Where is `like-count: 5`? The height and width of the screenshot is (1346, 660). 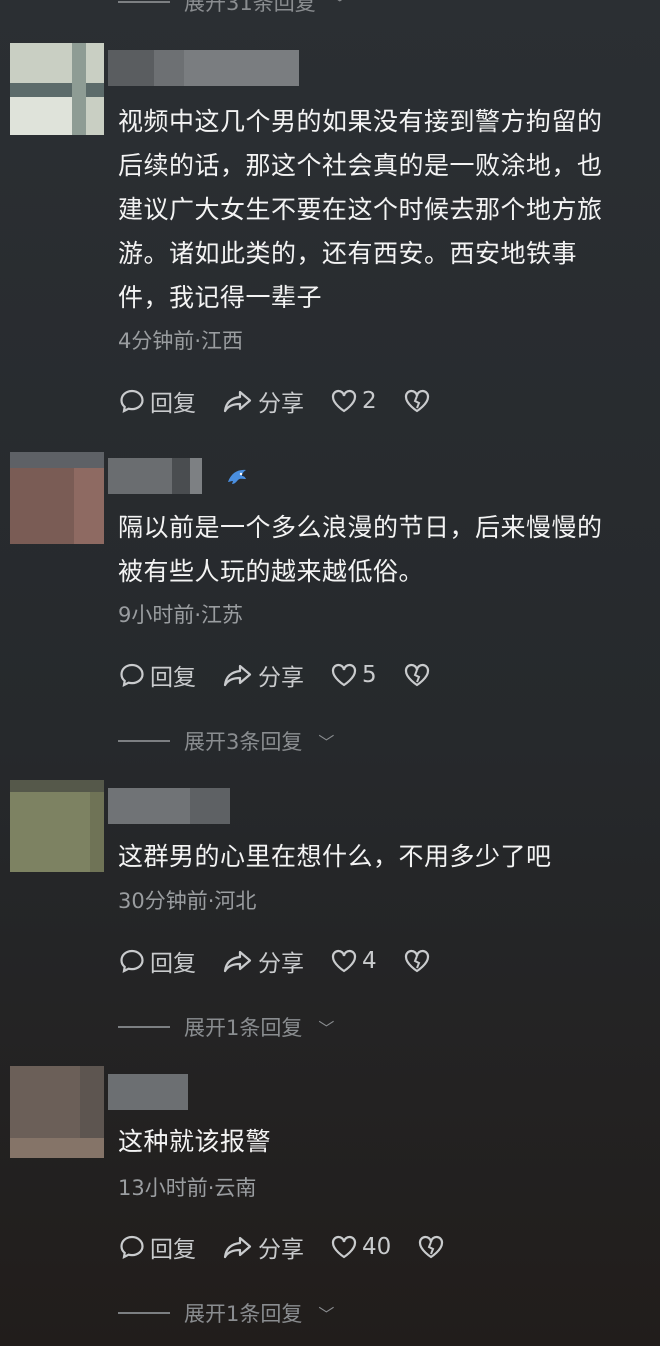
like-count: 5 is located at coordinates (369, 675).